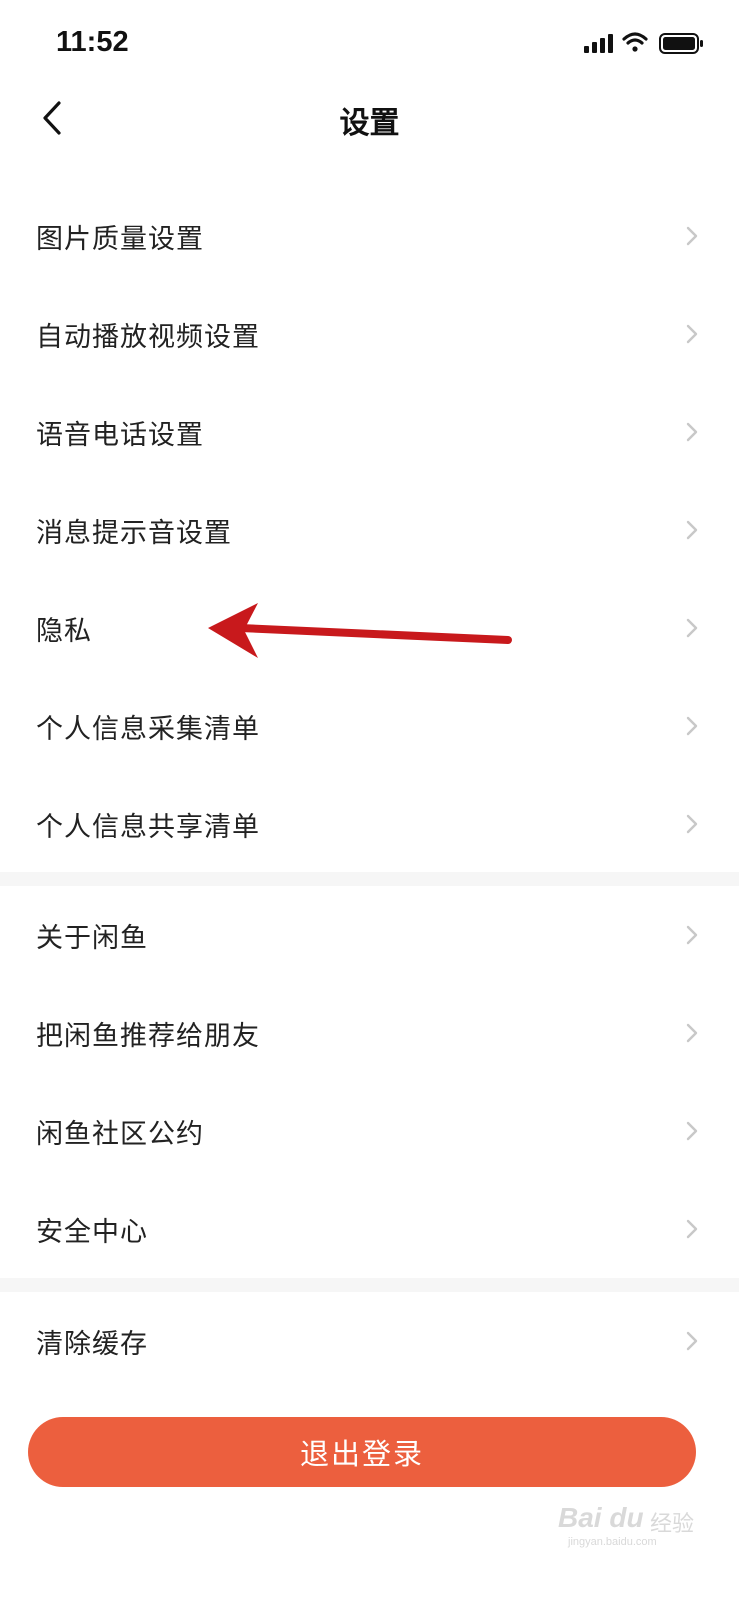 This screenshot has height=1600, width=739. Describe the element at coordinates (369, 935) in the screenshot. I see `settings-item-about: 关于闲鱼` at that location.